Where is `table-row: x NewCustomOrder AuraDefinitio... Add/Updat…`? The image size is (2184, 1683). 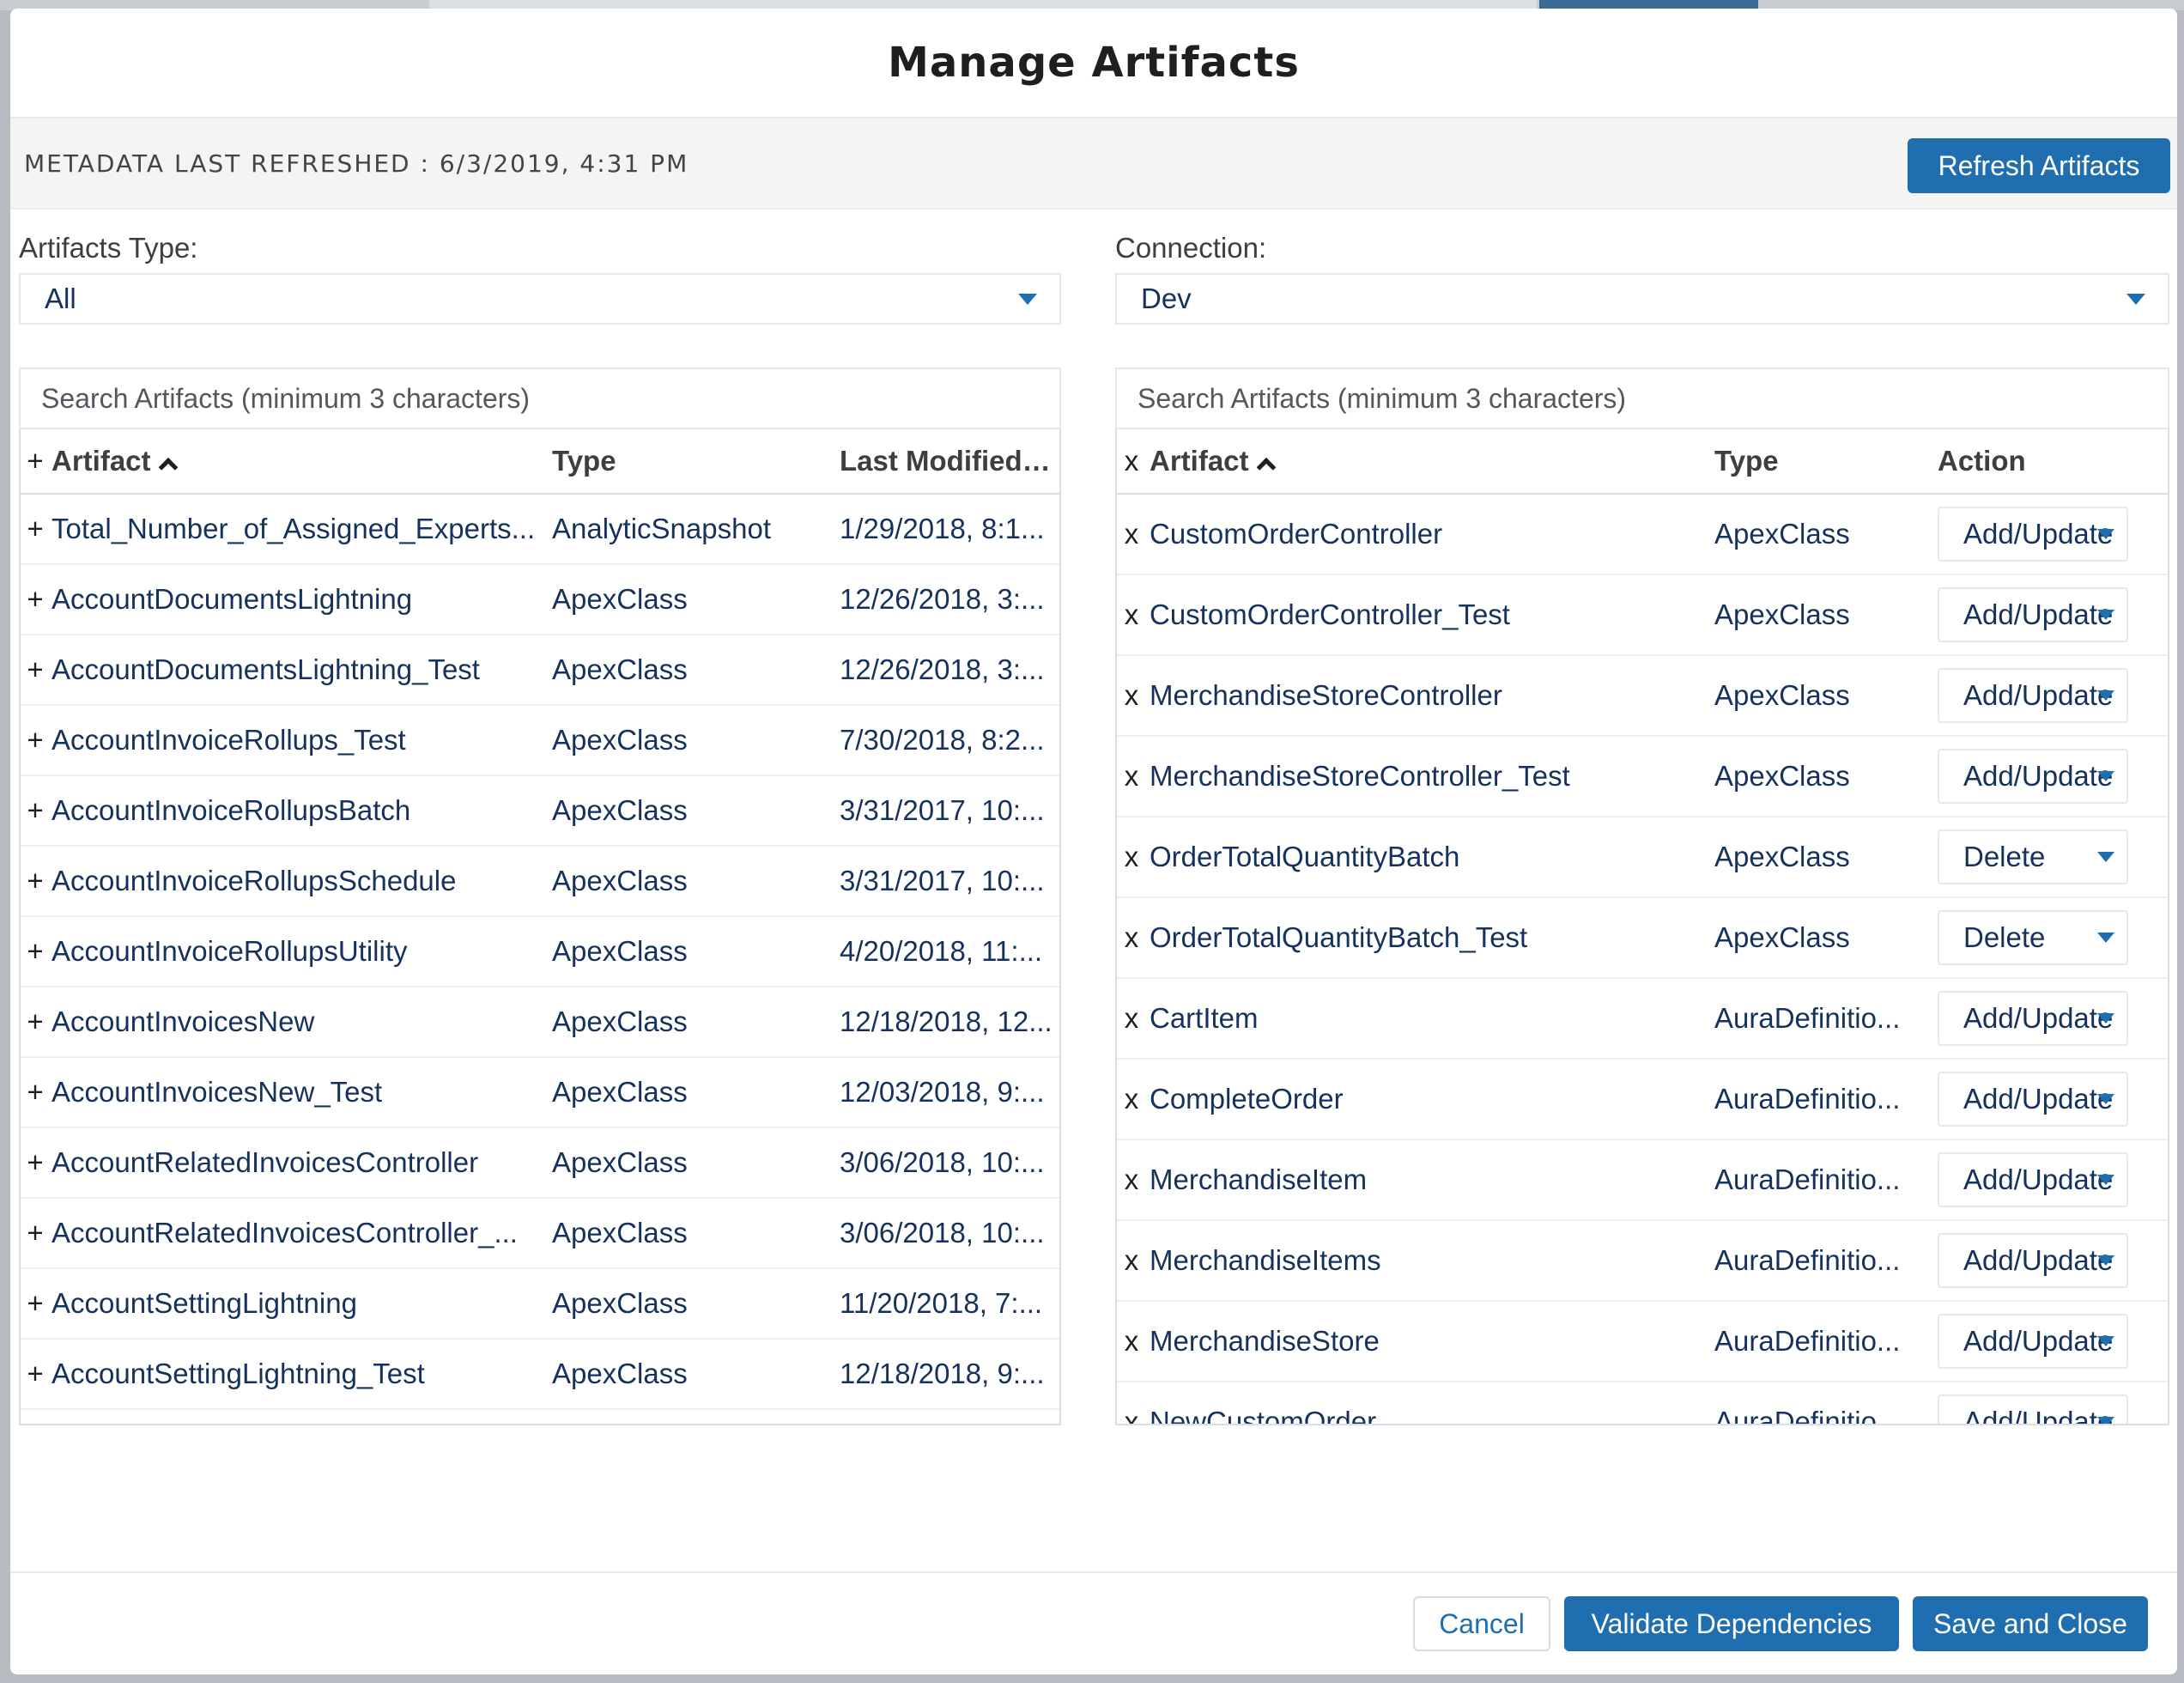 table-row: x NewCustomOrder AuraDefinitio... Add/Updat… is located at coordinates (1643, 1403).